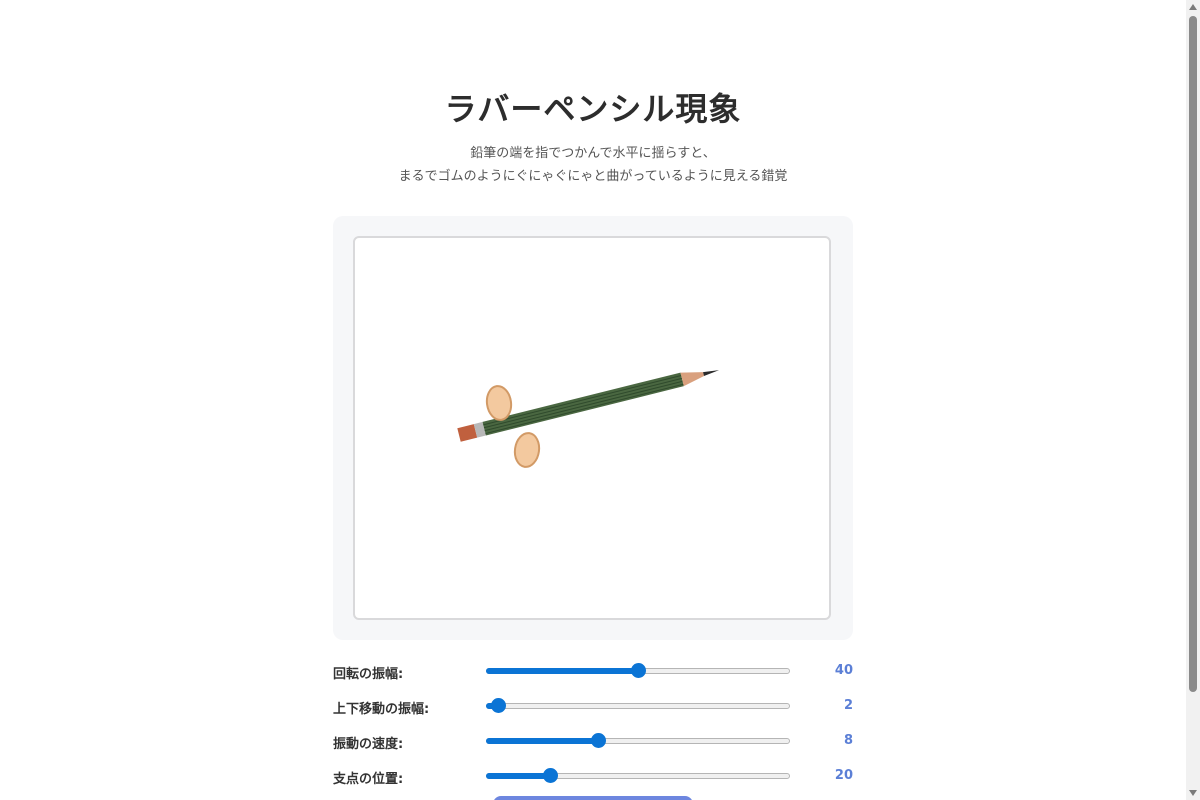 This screenshot has height=800, width=1200. I want to click on scroll-down-icon, so click(1193, 793).